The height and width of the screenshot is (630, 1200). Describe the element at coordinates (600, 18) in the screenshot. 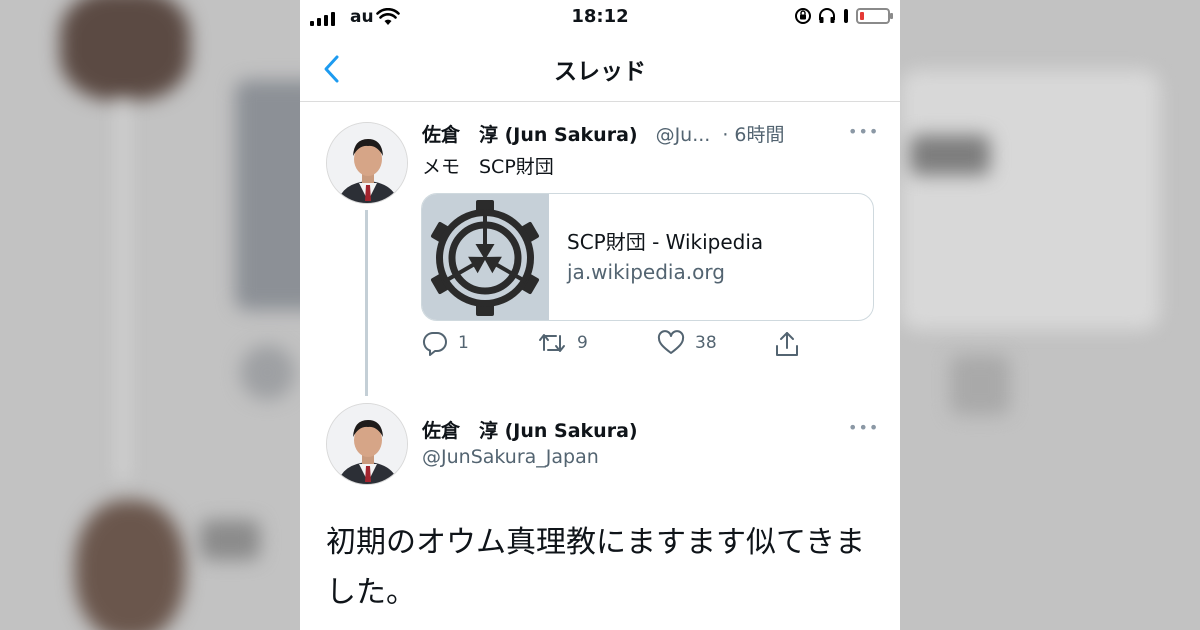

I see `status-bar: au 18:12` at that location.